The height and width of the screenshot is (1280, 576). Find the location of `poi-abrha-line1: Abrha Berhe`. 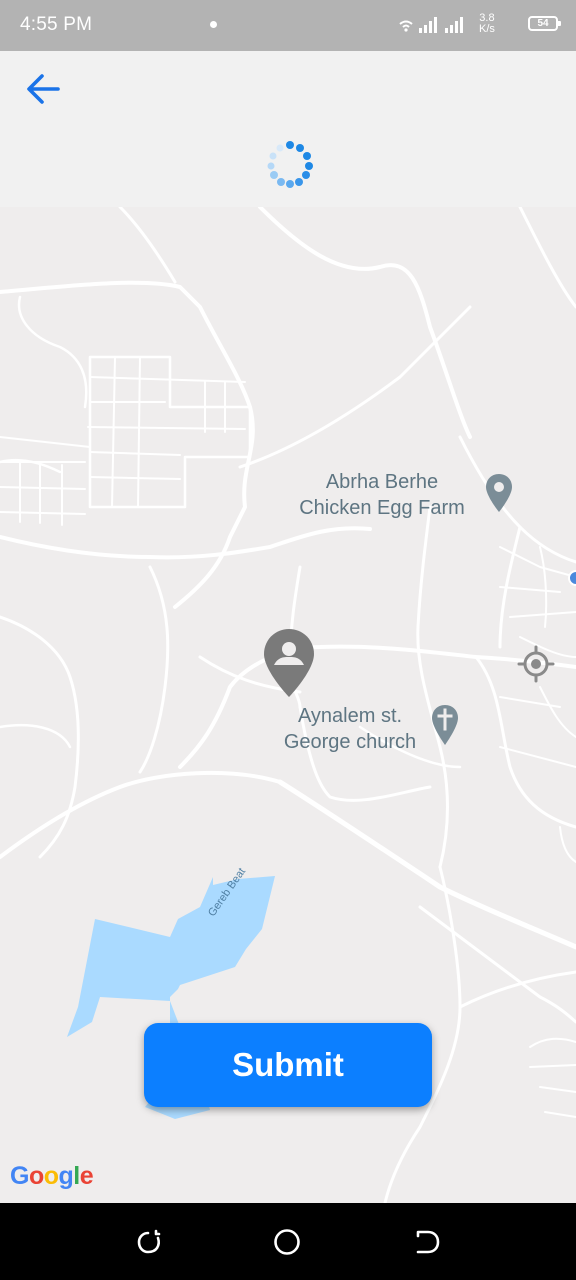

poi-abrha-line1: Abrha Berhe is located at coordinates (382, 482).